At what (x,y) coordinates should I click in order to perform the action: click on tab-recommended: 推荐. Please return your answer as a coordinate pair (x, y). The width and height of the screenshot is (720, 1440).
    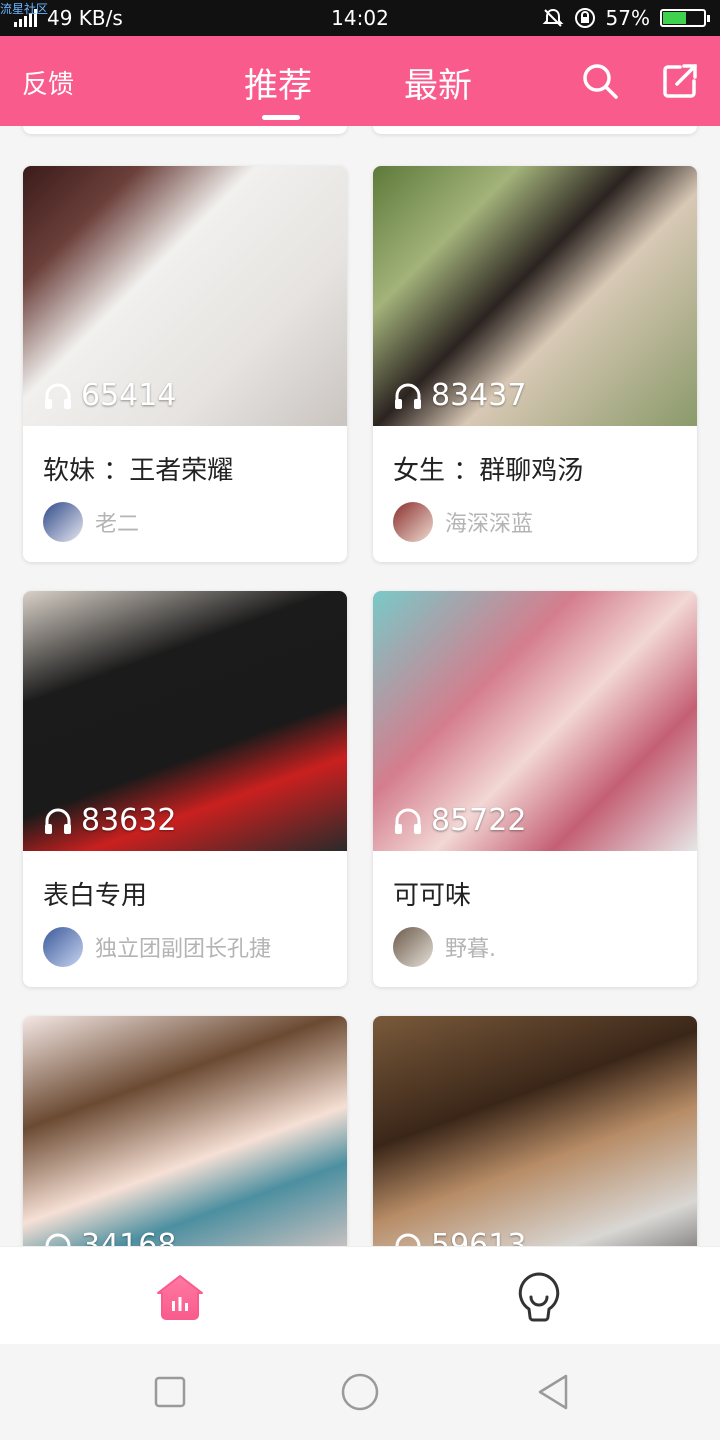
    Looking at the image, I should click on (278, 82).